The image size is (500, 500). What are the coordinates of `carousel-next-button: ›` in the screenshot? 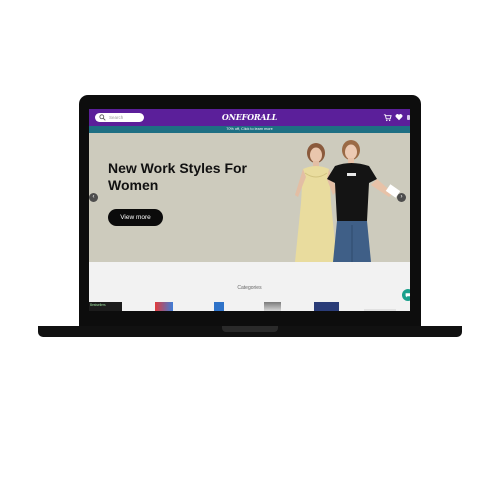 It's located at (401, 197).